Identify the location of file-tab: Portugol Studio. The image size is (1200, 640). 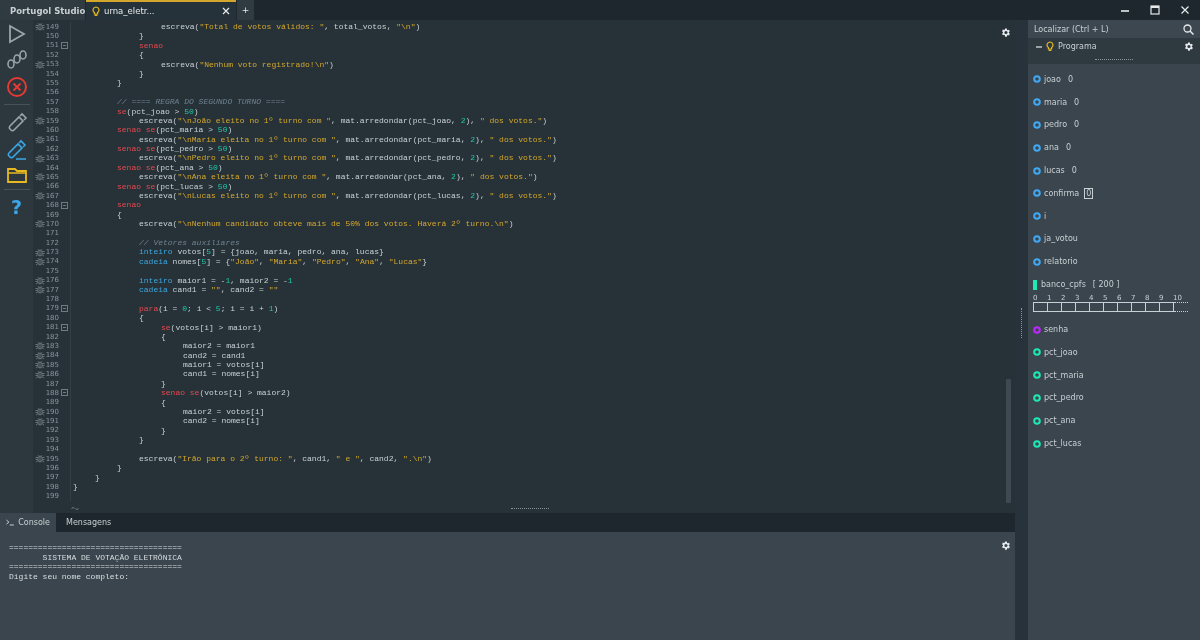
(42, 10).